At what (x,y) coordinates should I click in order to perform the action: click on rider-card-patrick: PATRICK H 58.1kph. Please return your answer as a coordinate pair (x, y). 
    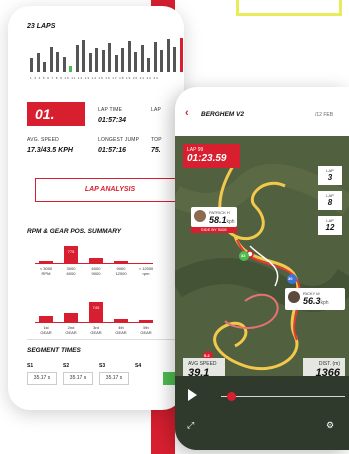
    Looking at the image, I should click on (214, 217).